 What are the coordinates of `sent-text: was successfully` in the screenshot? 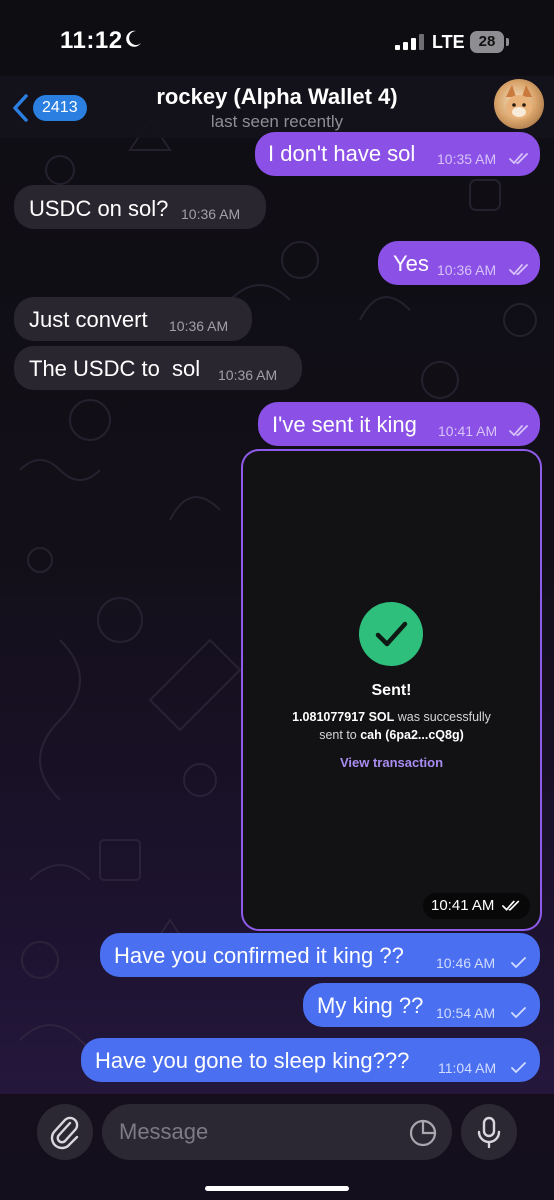 It's located at (442, 717).